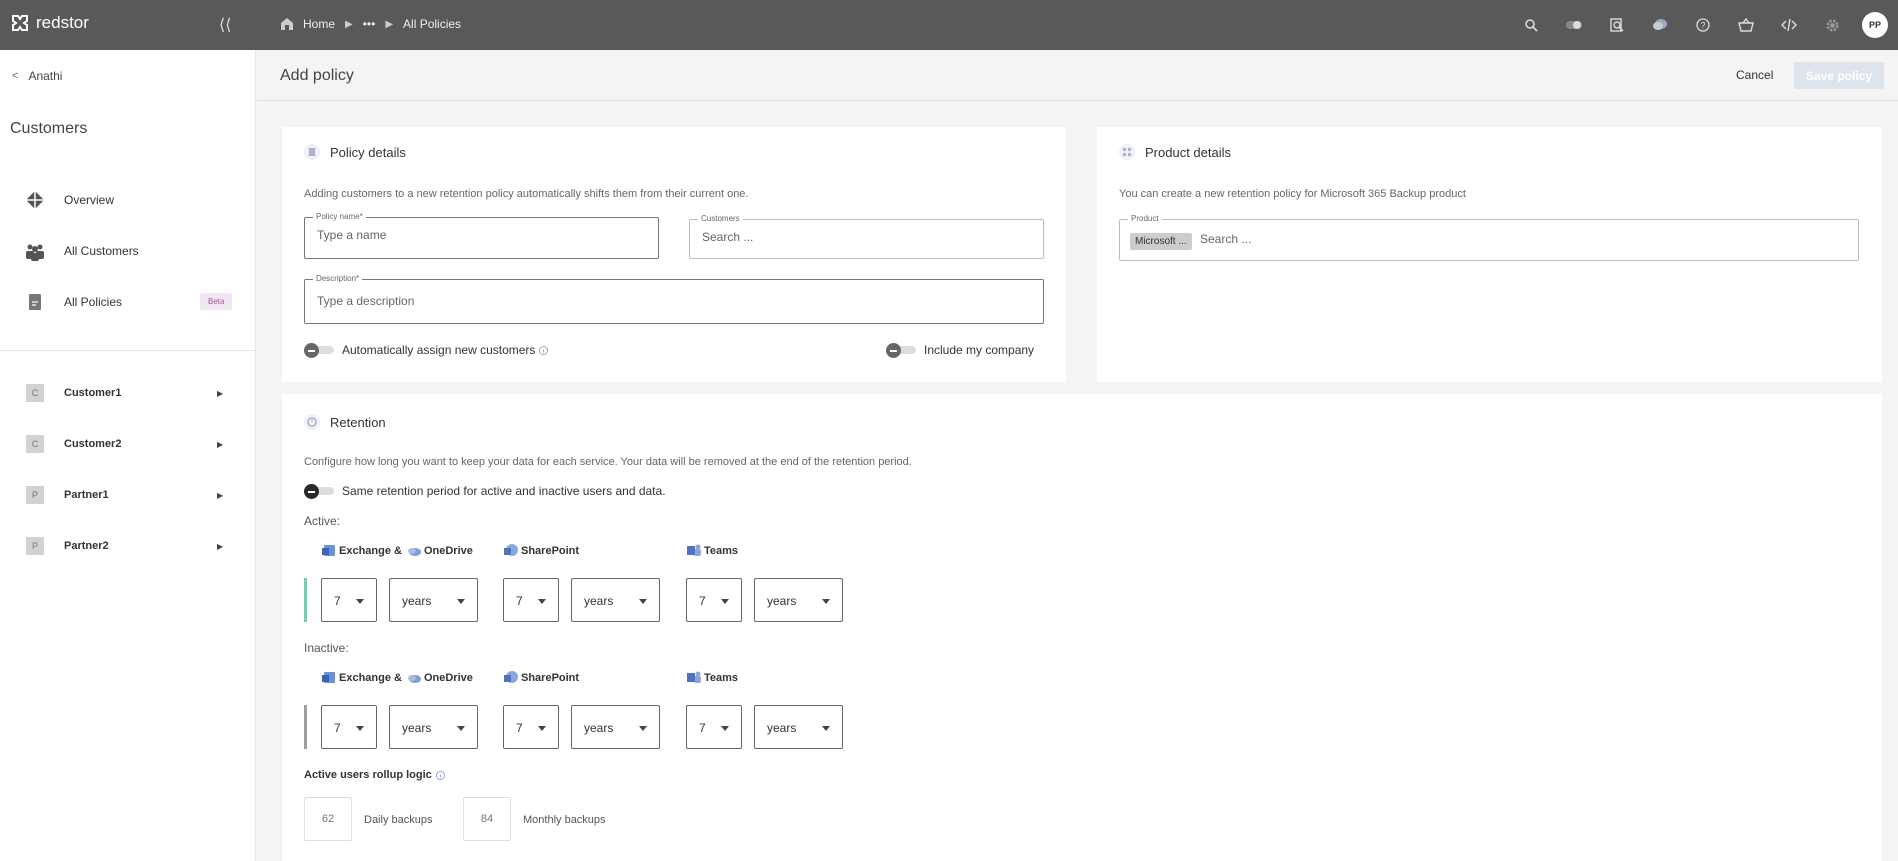 The height and width of the screenshot is (861, 1898). I want to click on inactive-sharepoint-amount-select: 7, so click(531, 727).